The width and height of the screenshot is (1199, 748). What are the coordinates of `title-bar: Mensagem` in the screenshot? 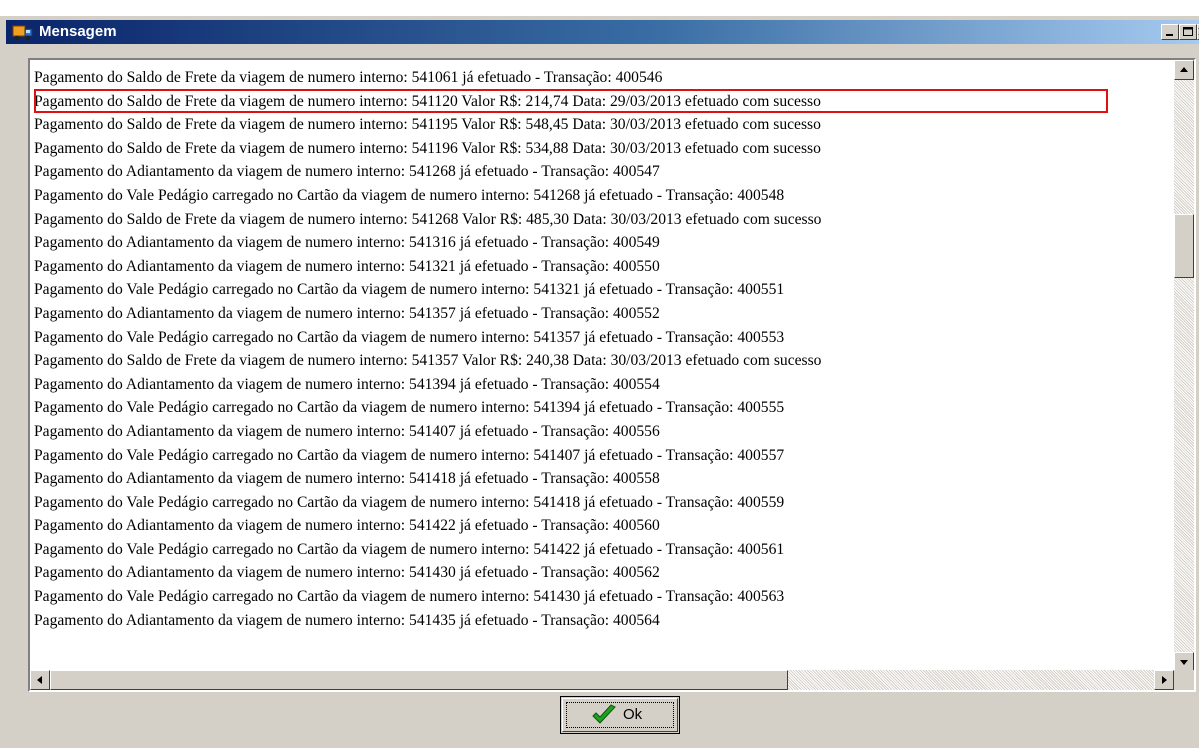 It's located at (602, 32).